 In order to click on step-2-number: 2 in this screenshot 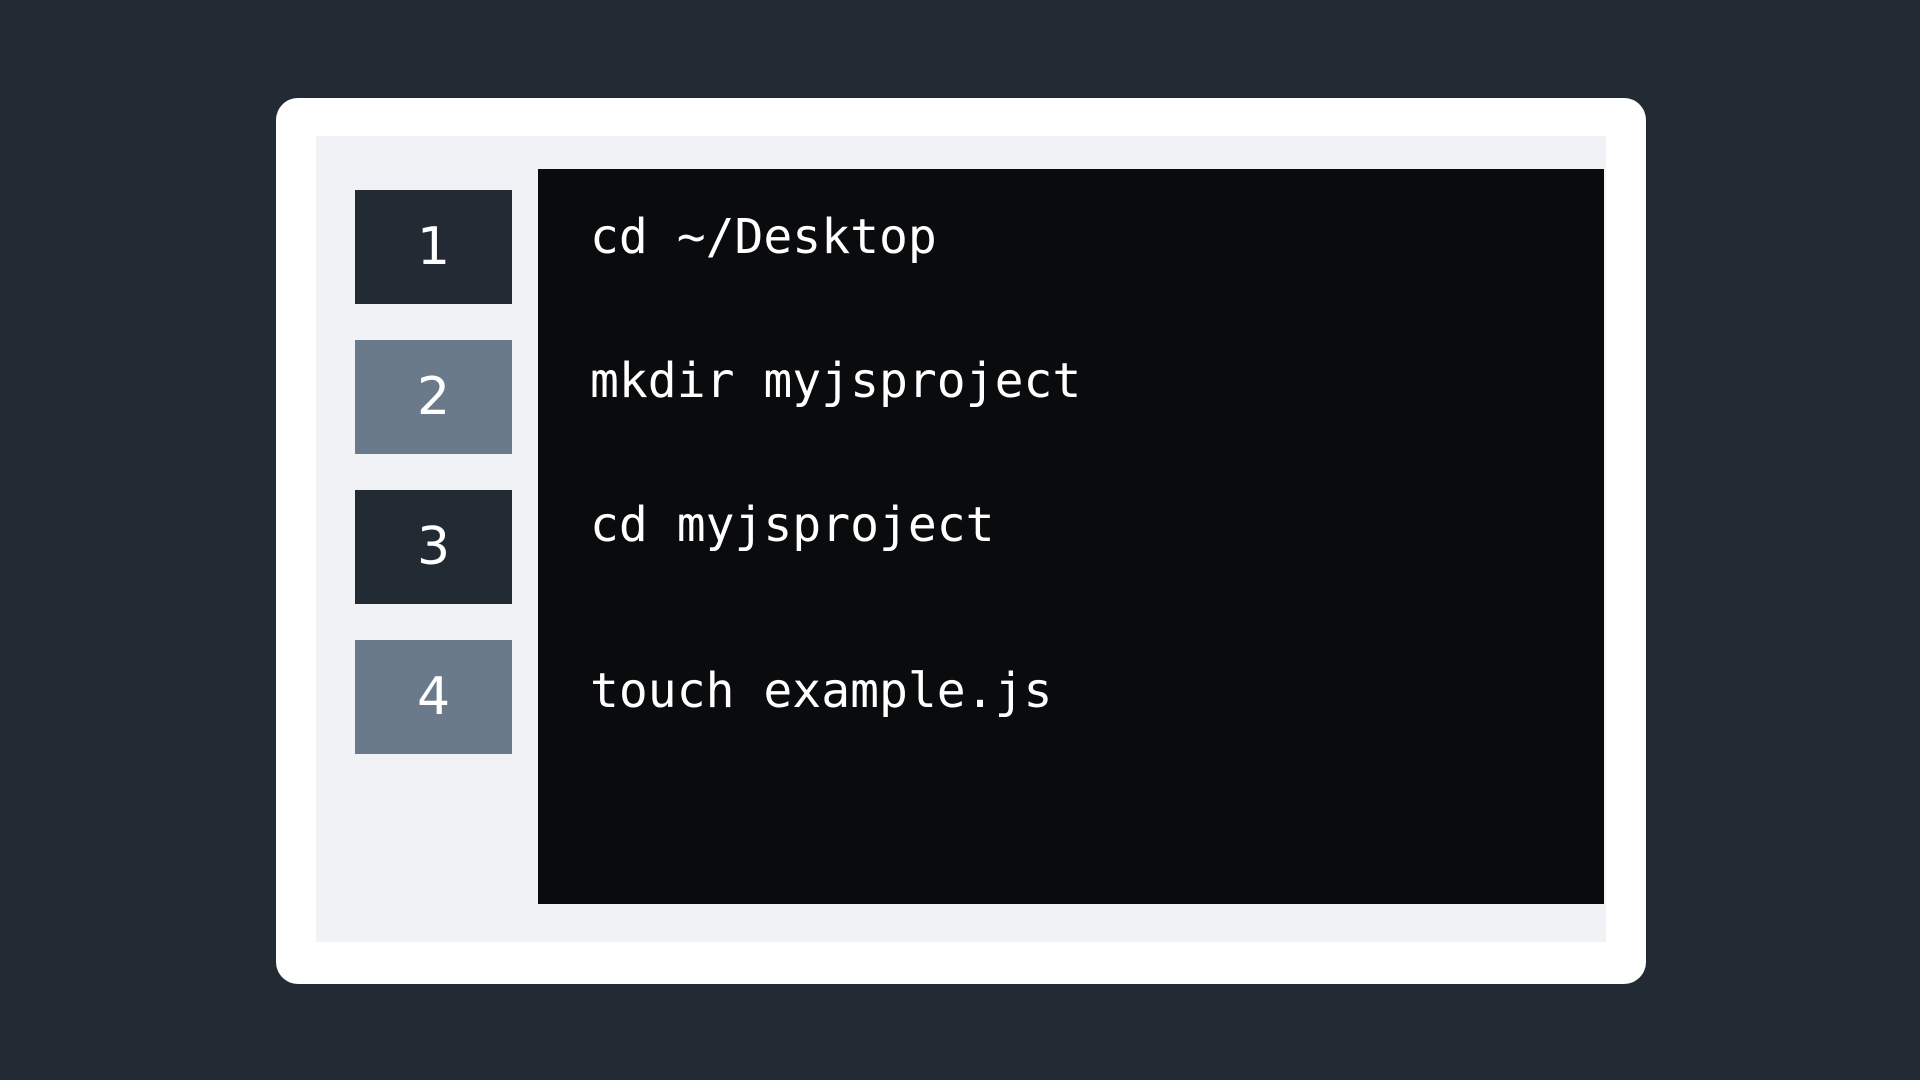, I will do `click(433, 397)`.